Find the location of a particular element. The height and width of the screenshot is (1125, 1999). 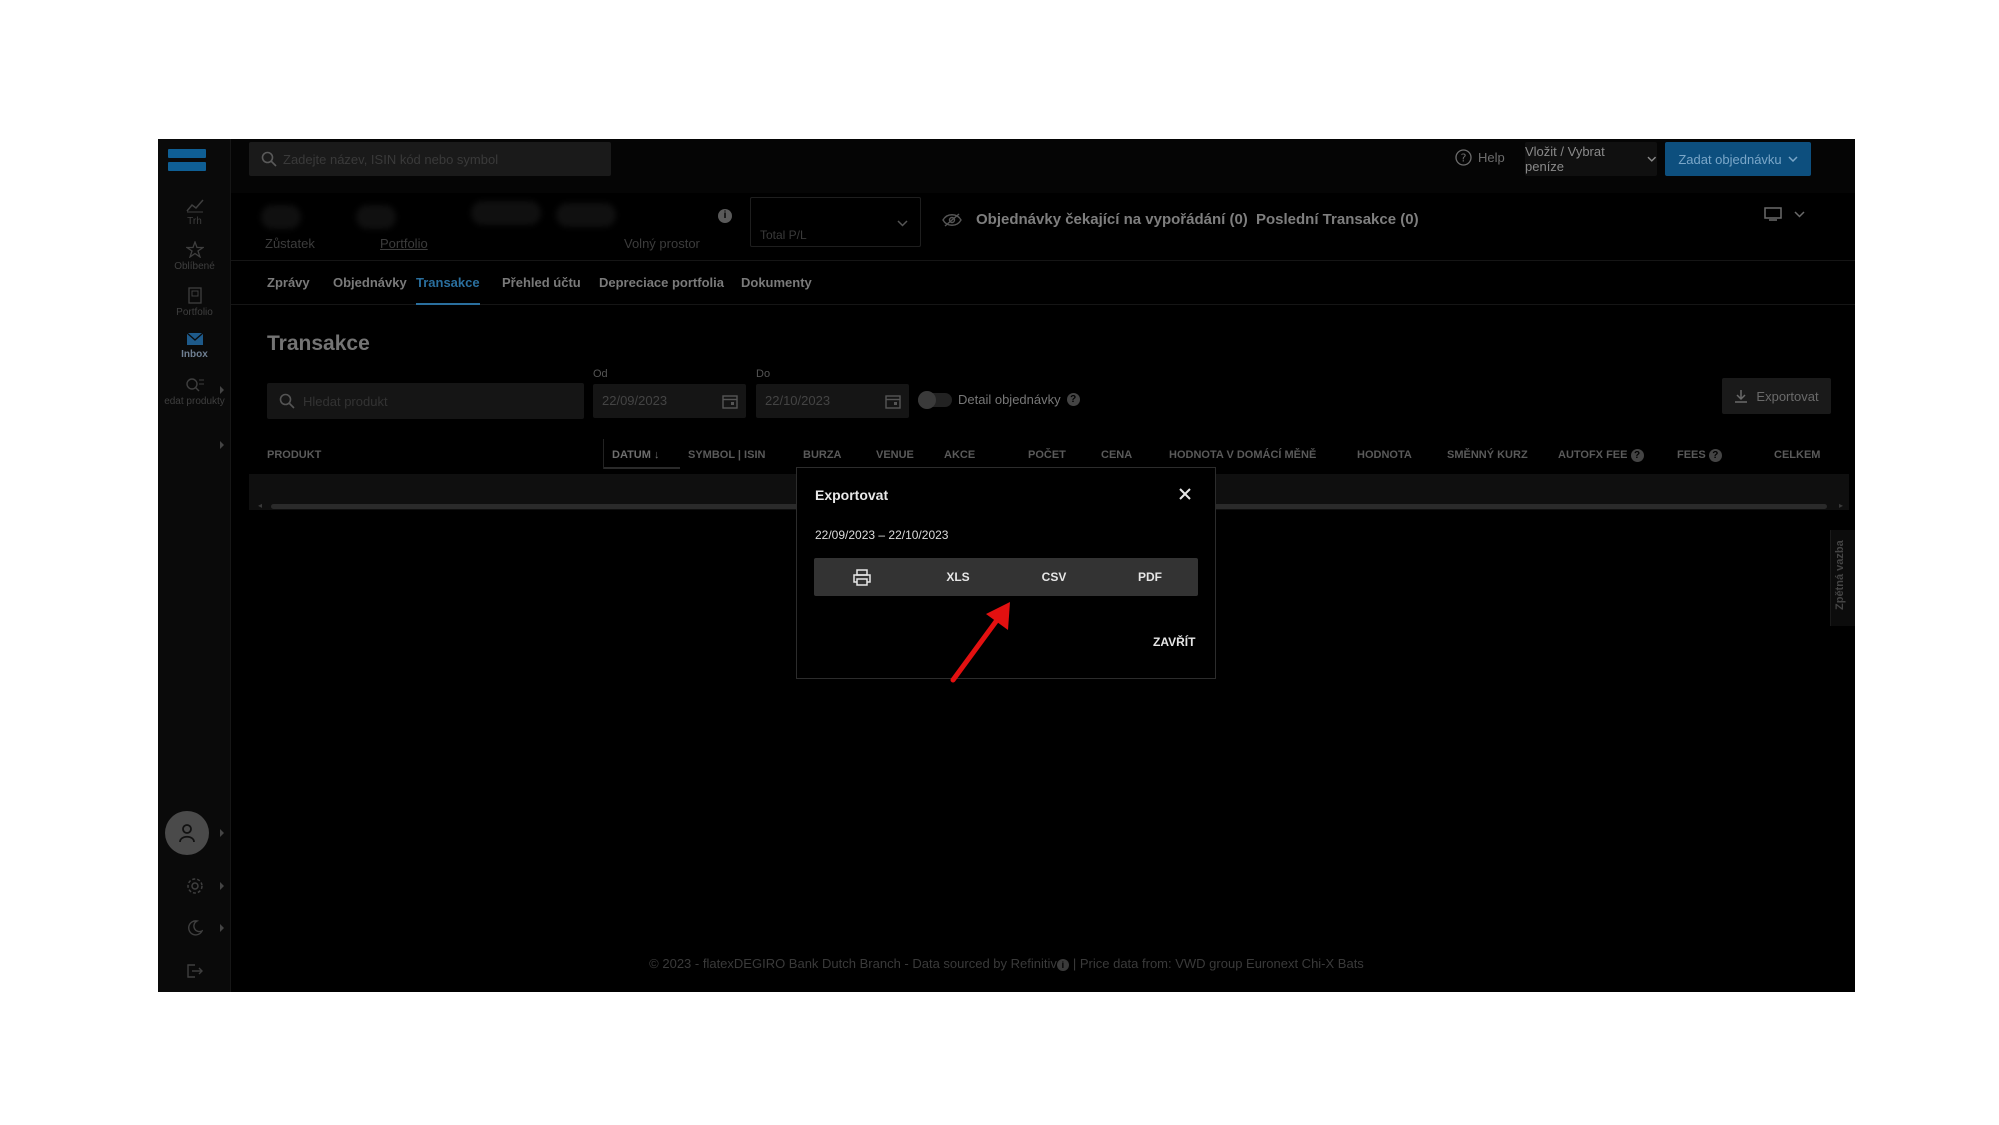

order-detail-toggle is located at coordinates (935, 400).